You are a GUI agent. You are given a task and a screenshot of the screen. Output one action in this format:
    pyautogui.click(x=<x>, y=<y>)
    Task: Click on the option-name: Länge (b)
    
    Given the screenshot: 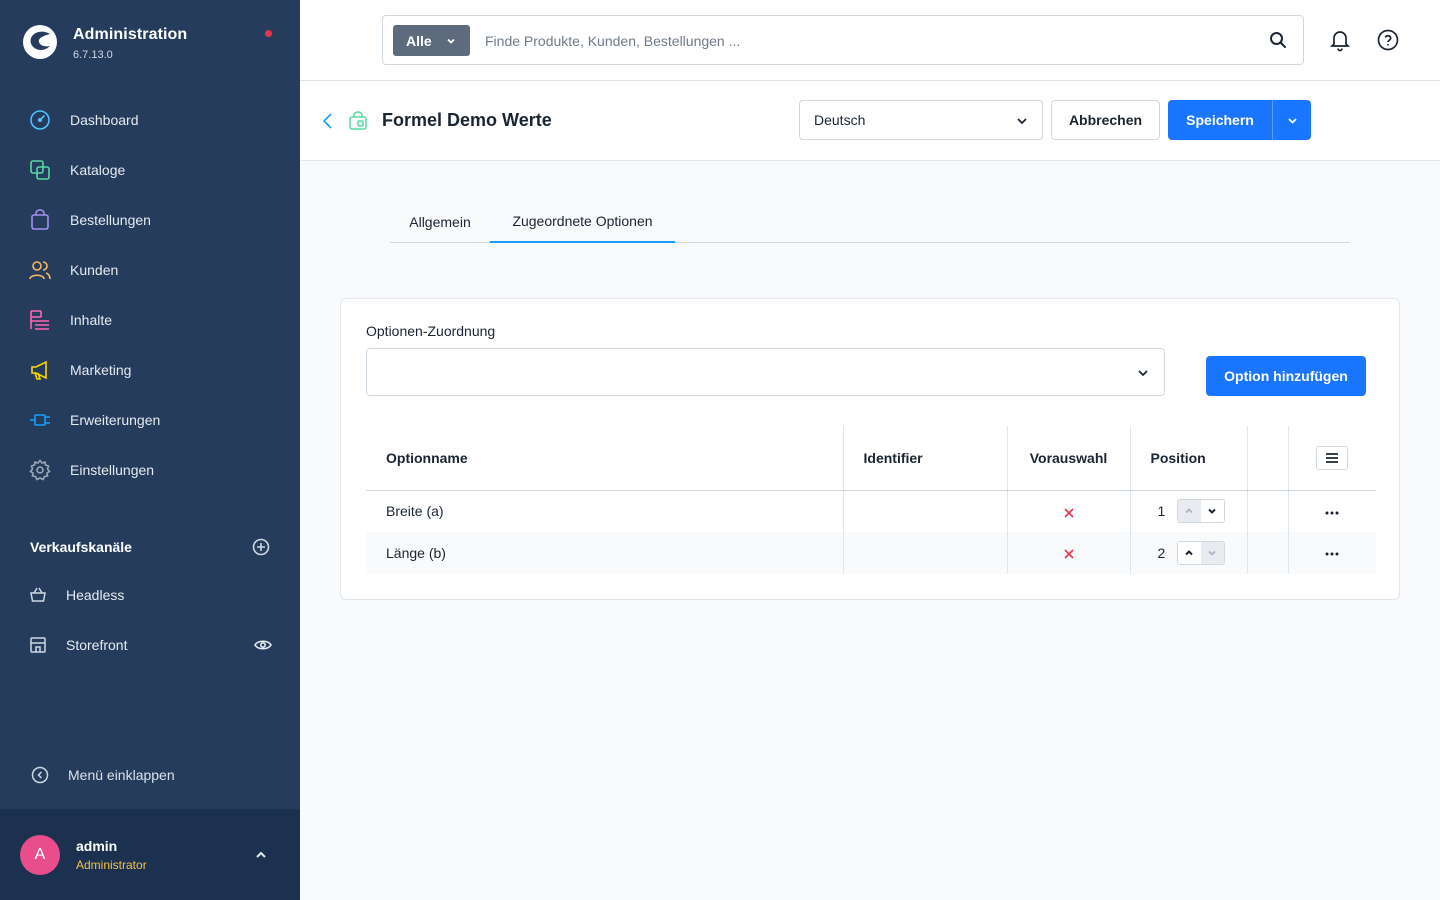 What is the action you would take?
    pyautogui.click(x=604, y=553)
    